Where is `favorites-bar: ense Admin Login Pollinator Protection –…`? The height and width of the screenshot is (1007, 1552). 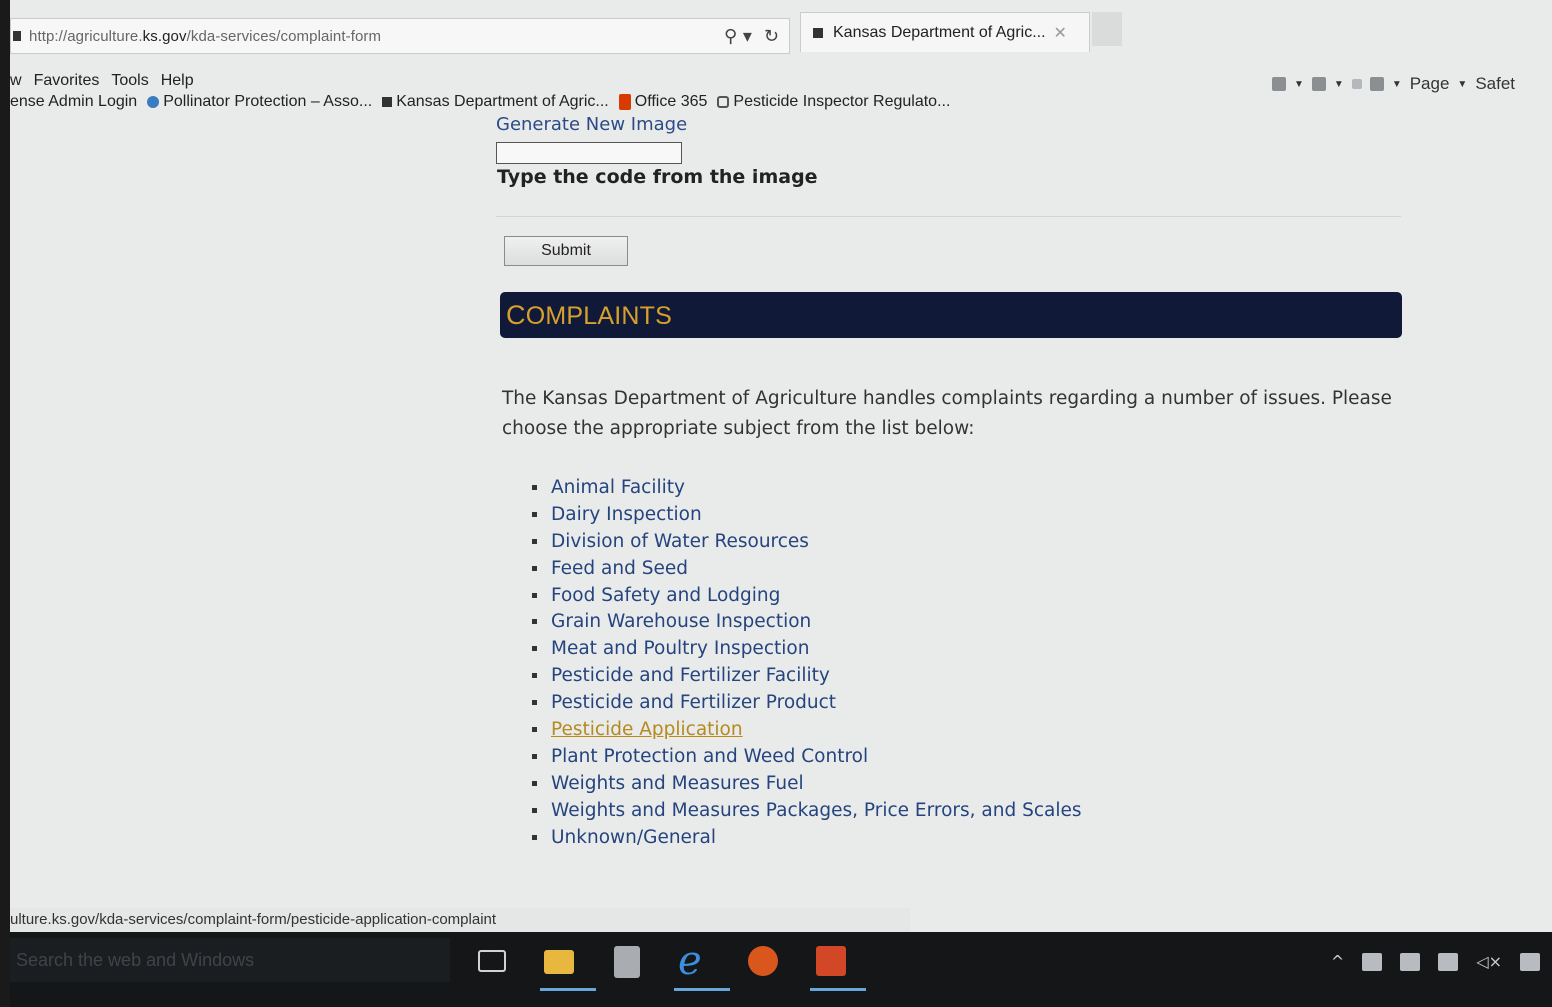
favorites-bar: ense Admin Login Pollinator Protection –… is located at coordinates (510, 102).